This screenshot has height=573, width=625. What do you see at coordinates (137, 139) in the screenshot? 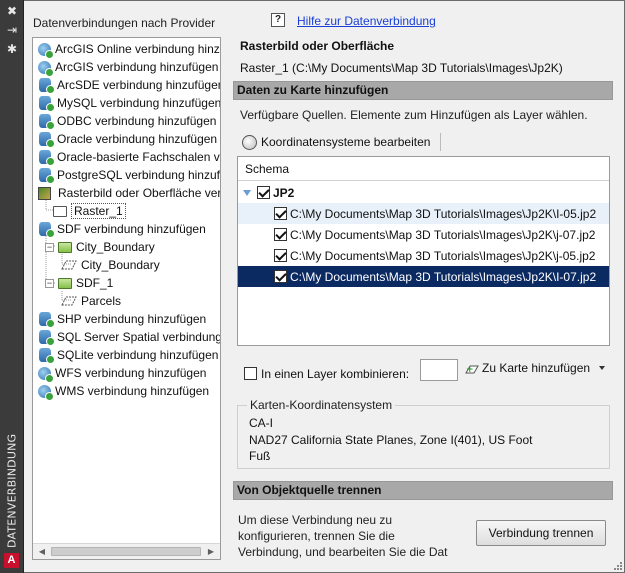
I see `tree-item-label: Oracle verbindung hinzufügen` at bounding box center [137, 139].